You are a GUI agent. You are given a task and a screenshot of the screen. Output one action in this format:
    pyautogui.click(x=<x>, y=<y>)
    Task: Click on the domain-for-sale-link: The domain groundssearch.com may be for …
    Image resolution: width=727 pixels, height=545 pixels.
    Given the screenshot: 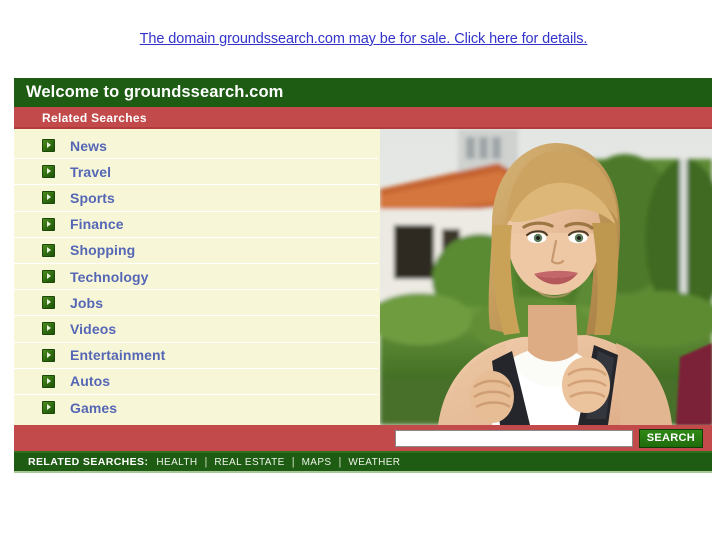 What is the action you would take?
    pyautogui.click(x=364, y=39)
    